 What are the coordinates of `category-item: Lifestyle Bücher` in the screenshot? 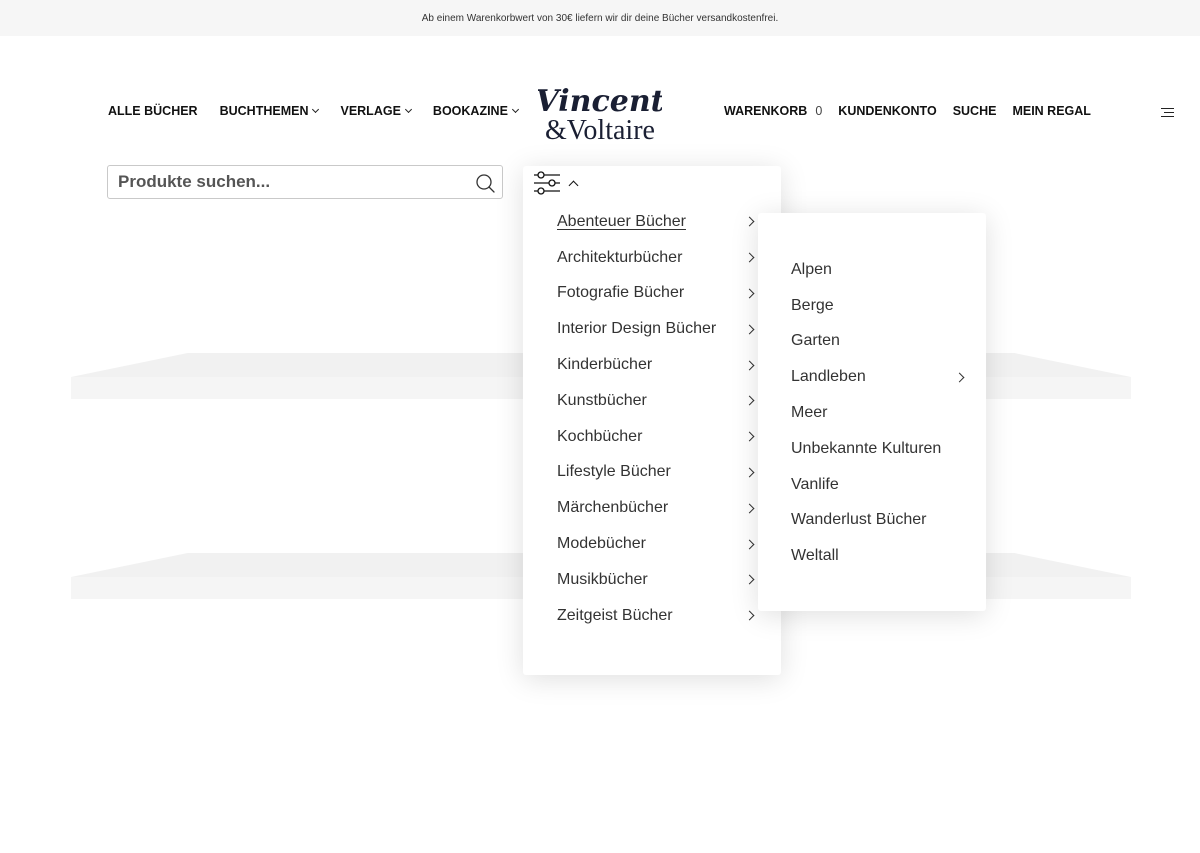 It's located at (657, 473).